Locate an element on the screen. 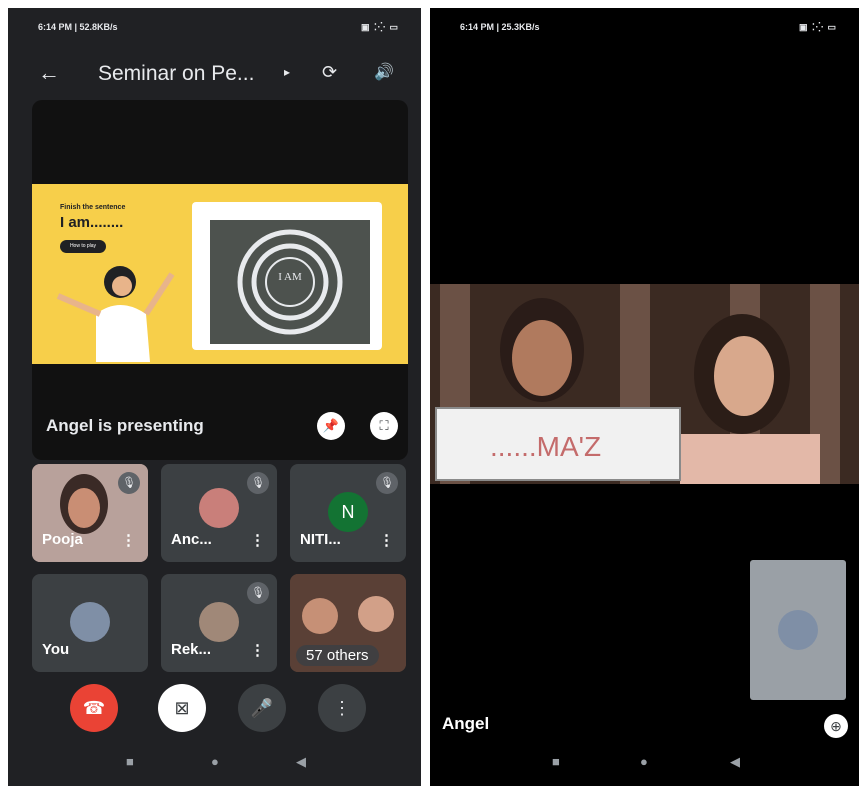 This screenshot has height=792, width=859. audio-output-icon: 🔊 is located at coordinates (384, 72).